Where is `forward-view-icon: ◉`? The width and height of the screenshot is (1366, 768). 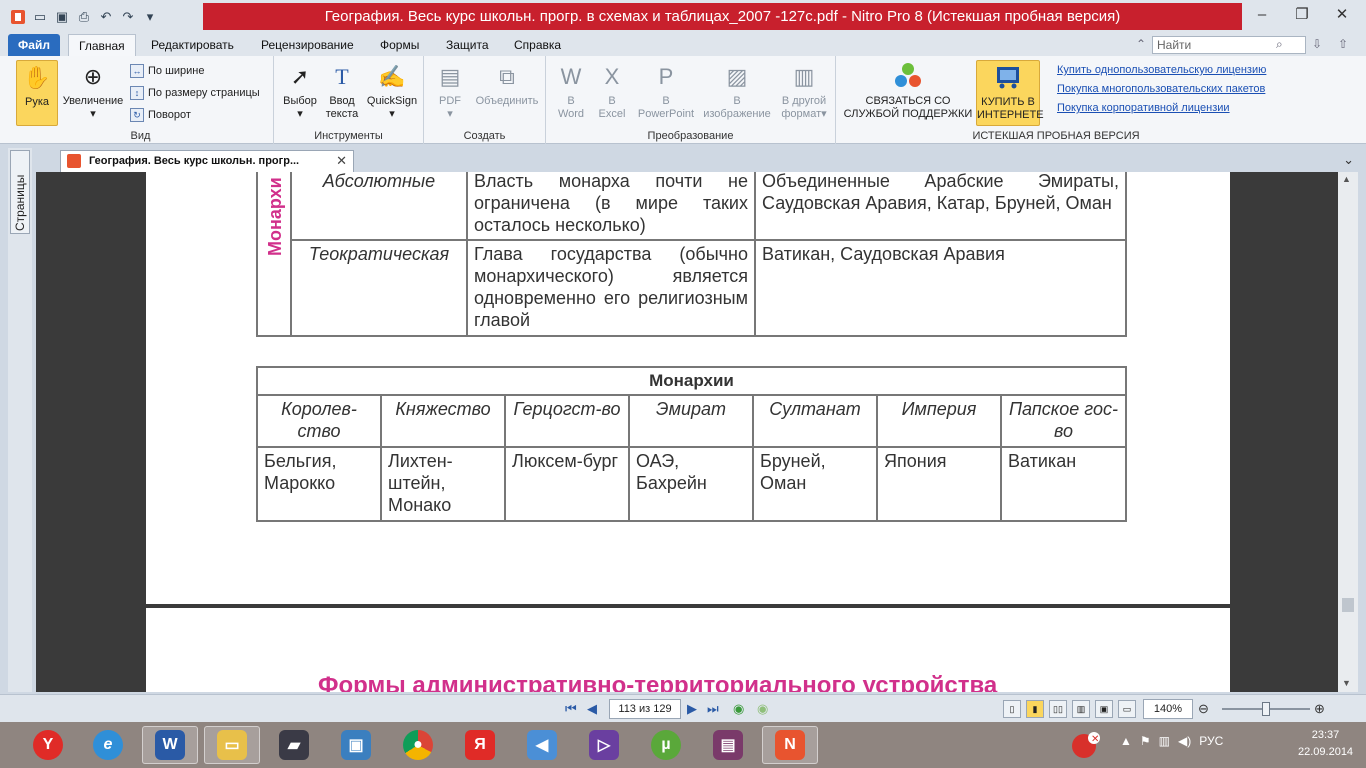
forward-view-icon: ◉ is located at coordinates (762, 709).